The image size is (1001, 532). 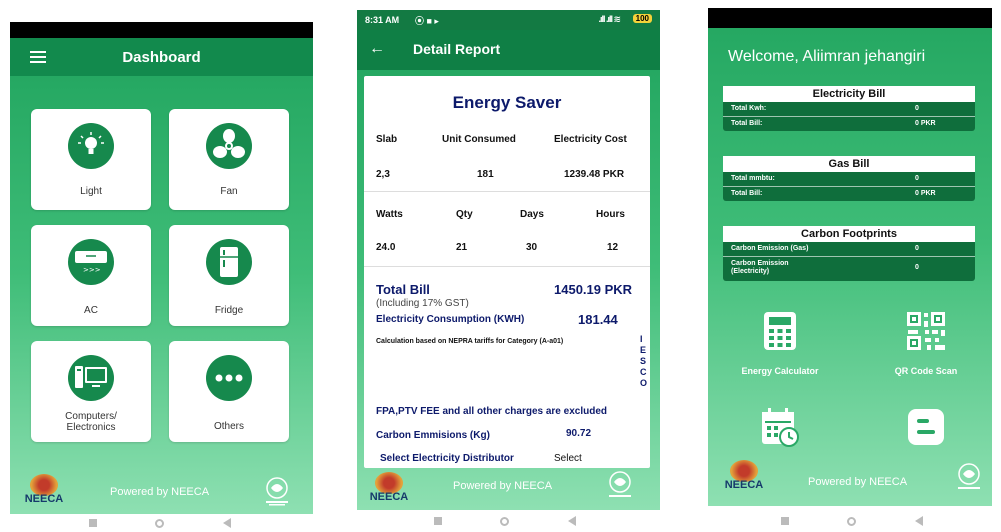 What do you see at coordinates (825, 108) in the screenshot?
I see `total-kwh-row: Total Kwh: 0` at bounding box center [825, 108].